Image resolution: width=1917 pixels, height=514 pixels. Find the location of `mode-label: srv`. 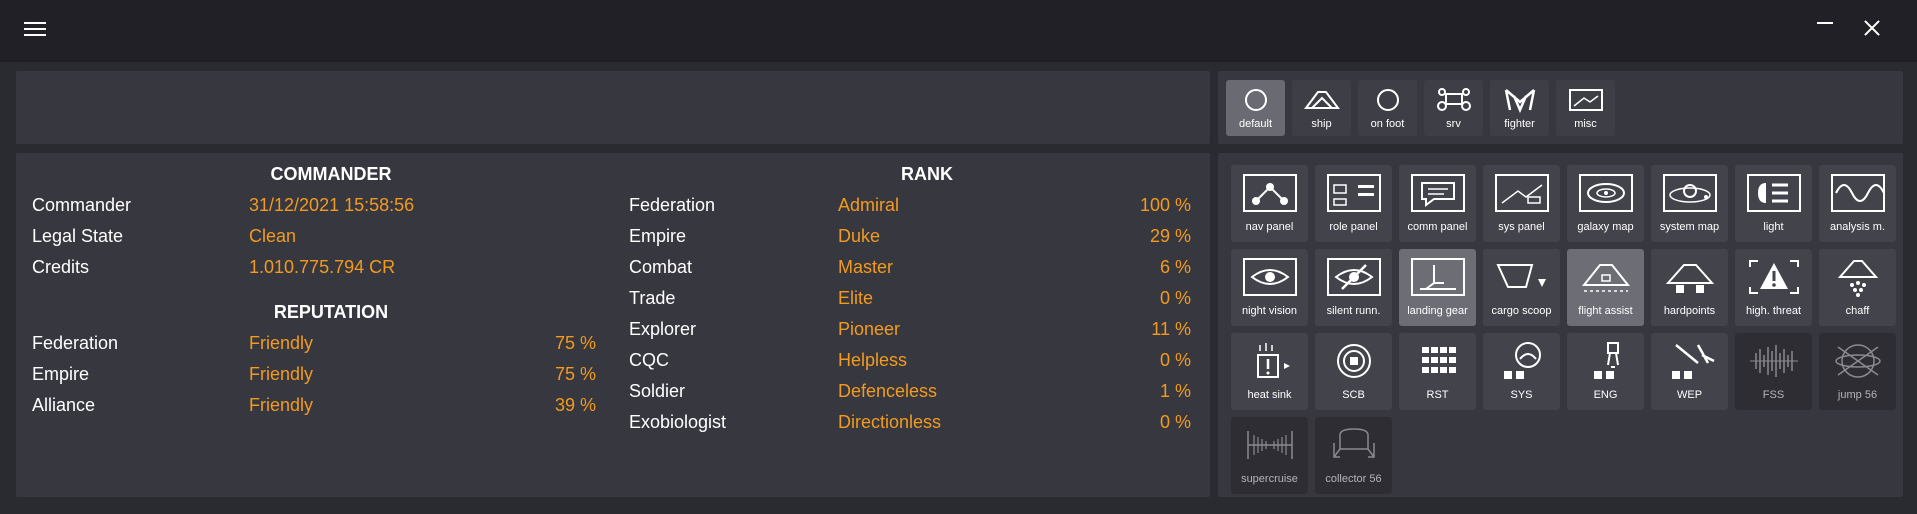

mode-label: srv is located at coordinates (1453, 124).